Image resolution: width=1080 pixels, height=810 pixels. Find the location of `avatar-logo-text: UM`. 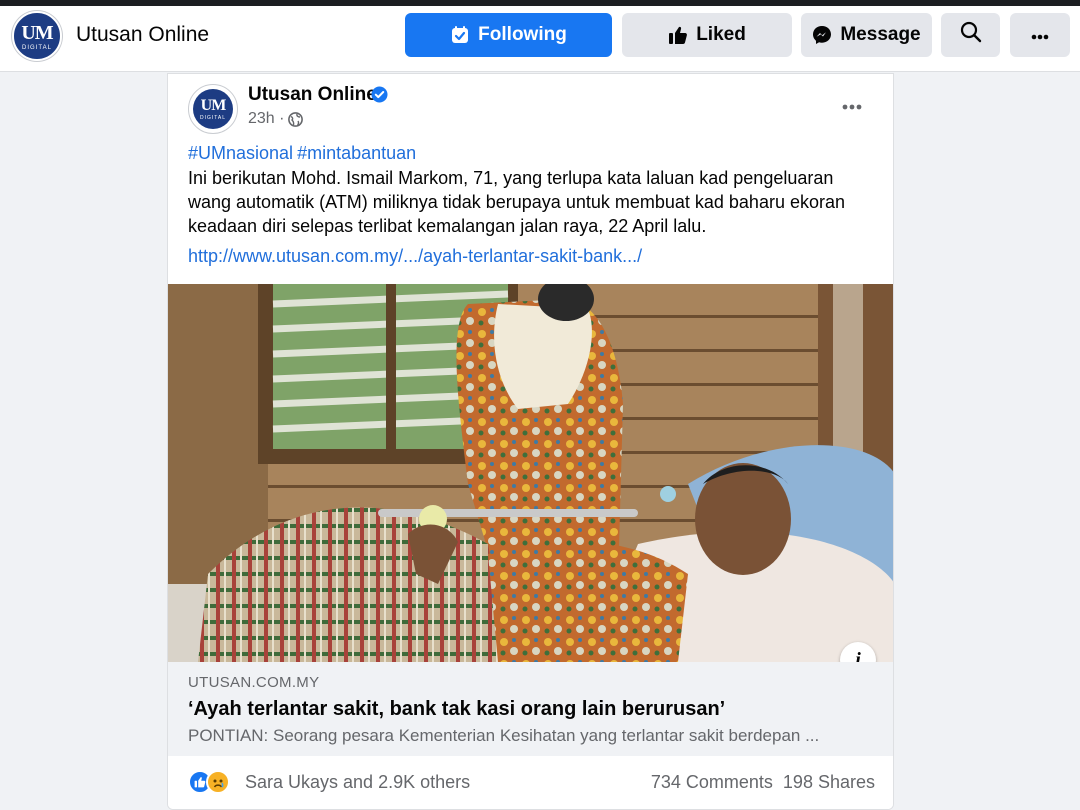

avatar-logo-text: UM is located at coordinates (213, 105).